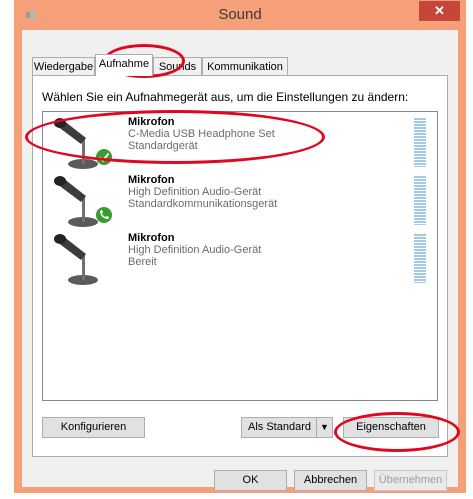  Describe the element at coordinates (324, 427) in the screenshot. I see `chevron-down-icon: ▼` at that location.